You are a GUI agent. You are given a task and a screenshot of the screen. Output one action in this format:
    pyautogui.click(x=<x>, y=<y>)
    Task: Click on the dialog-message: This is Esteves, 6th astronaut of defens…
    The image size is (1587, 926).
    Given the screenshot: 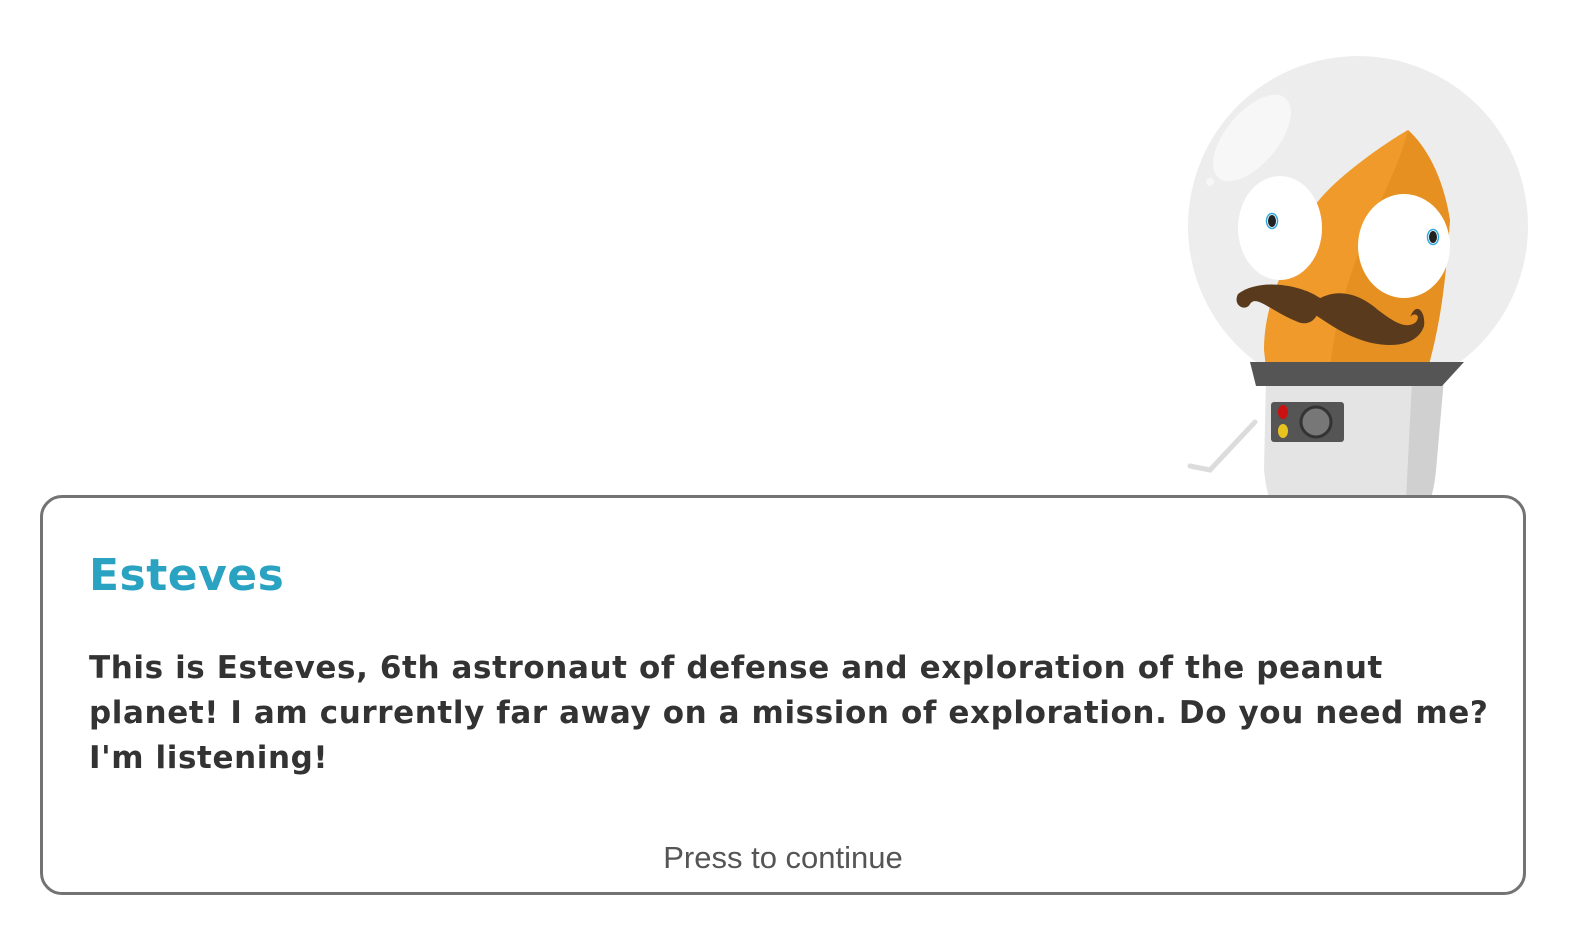 What is the action you would take?
    pyautogui.click(x=789, y=713)
    